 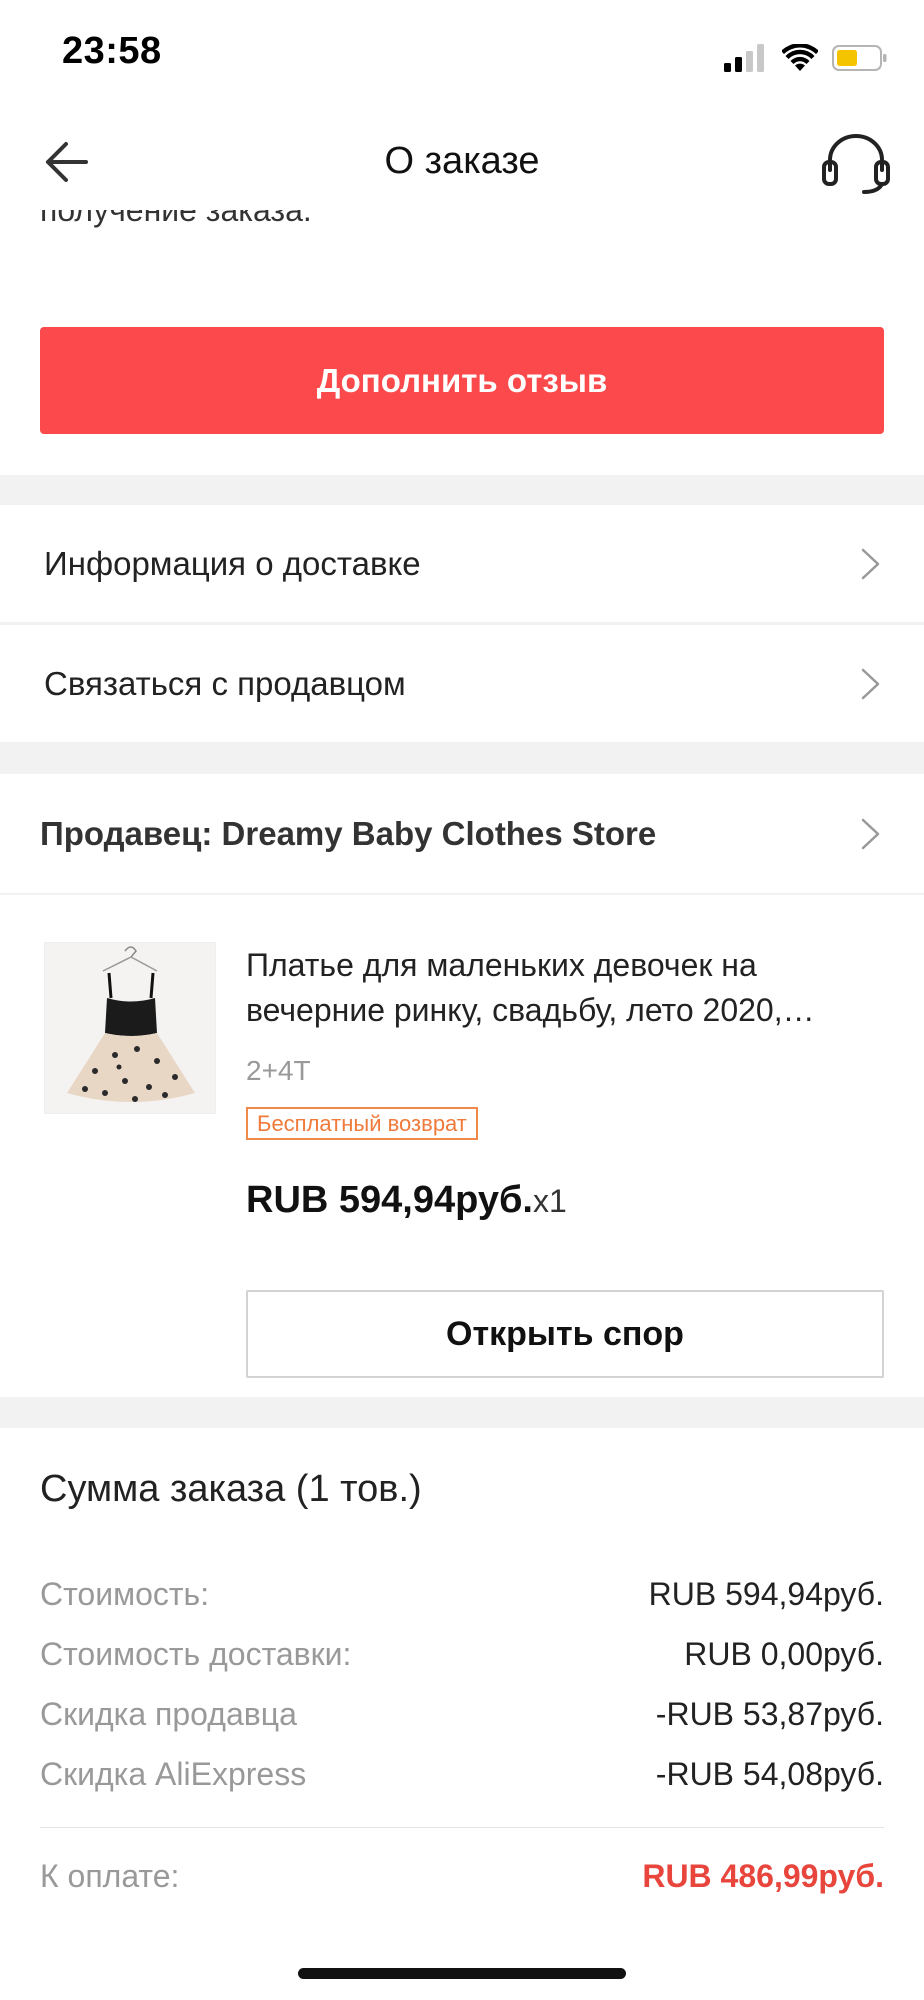 I want to click on summary-value: RUB 594,94руб., so click(x=766, y=1594).